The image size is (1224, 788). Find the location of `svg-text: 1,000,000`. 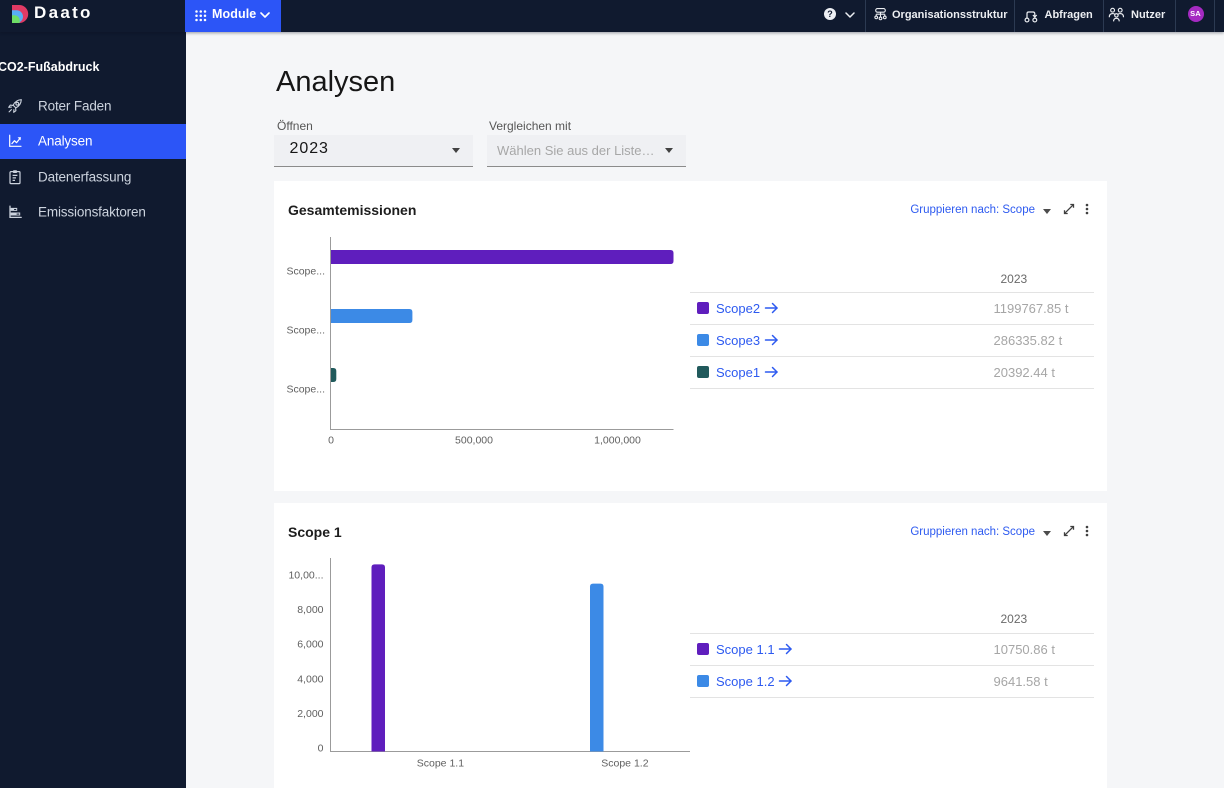

svg-text: 1,000,000 is located at coordinates (617, 441).